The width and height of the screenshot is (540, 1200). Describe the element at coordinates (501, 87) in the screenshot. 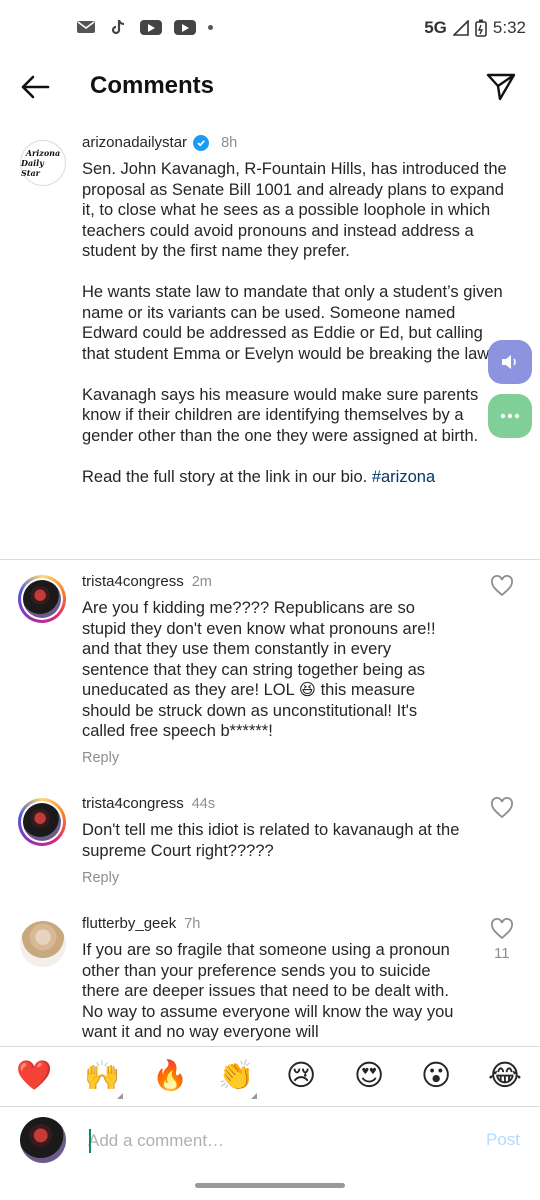

I see `paper-plane-icon` at that location.